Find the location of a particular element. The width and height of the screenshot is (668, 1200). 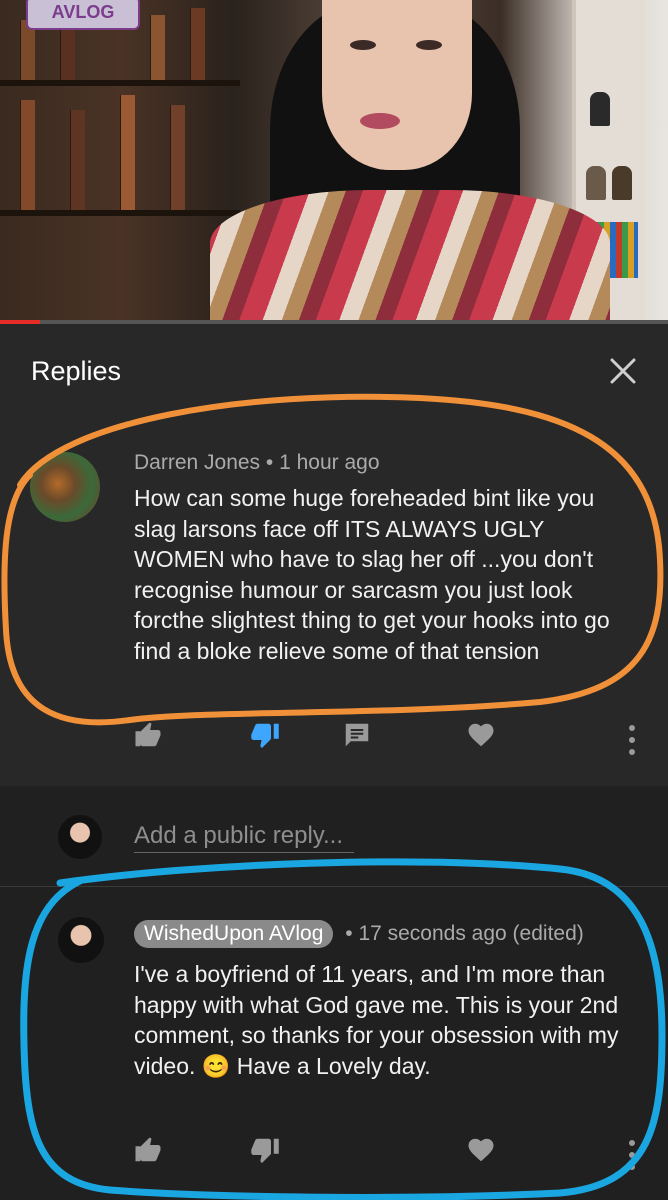

user-avatar is located at coordinates (80, 837).